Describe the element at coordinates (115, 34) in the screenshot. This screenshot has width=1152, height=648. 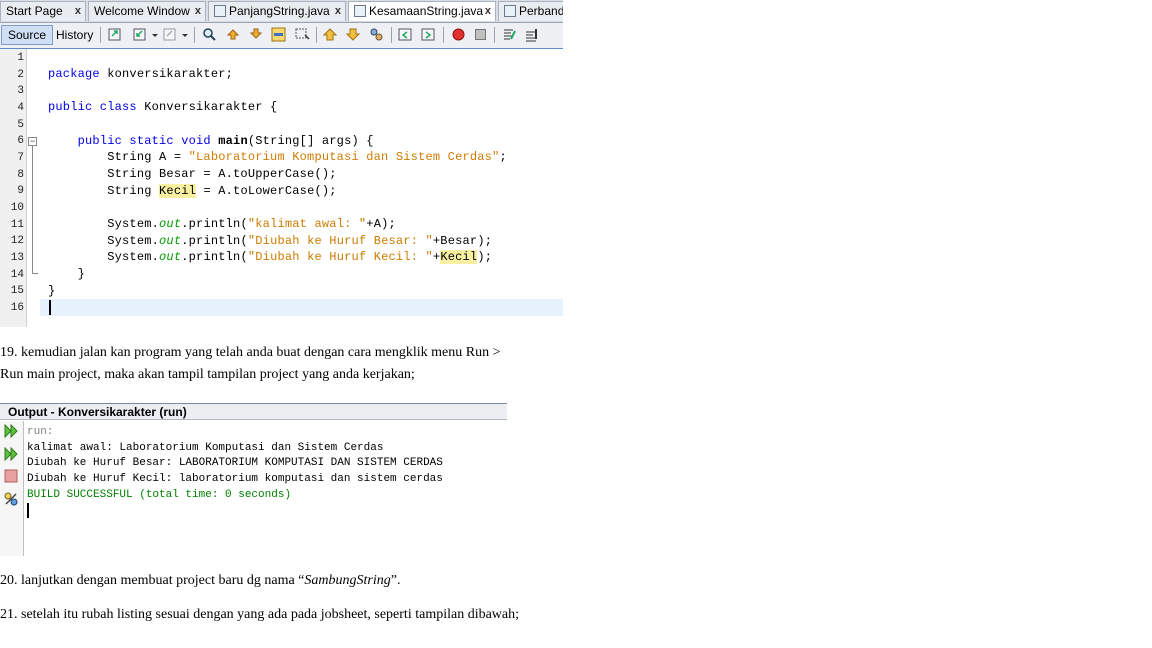
I see `last-edit-icon` at that location.